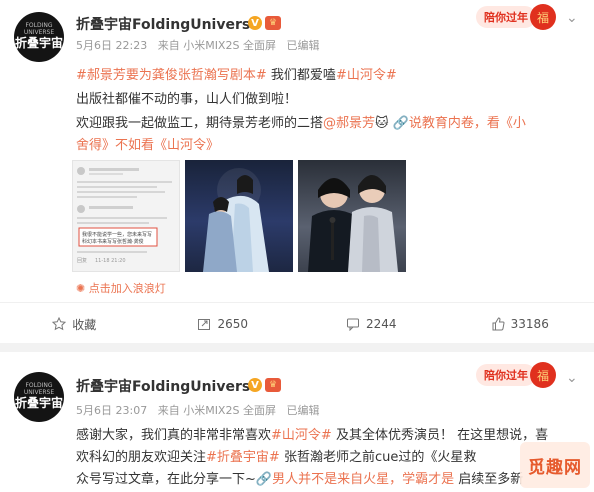 The height and width of the screenshot is (492, 594). I want to click on post-text-line-3: 欢迎跟我一起做监工，期待景芳老师的二搭@郝景芳🐱 🔗说教育内卷，看《小, so click(301, 124).